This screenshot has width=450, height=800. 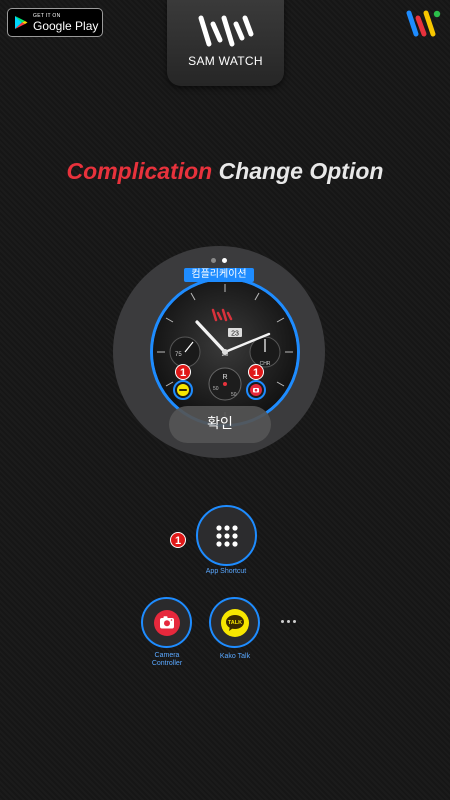 I want to click on watch-dial-graphic: 23 75 CHR 25 R 50 50, so click(x=225, y=352).